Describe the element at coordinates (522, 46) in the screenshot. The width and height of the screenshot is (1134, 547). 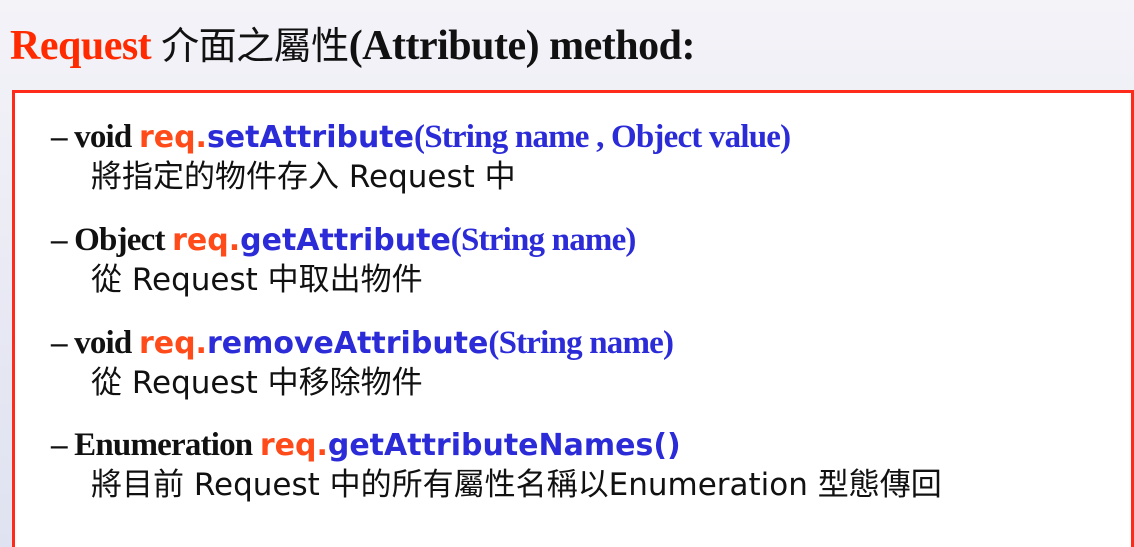
I see `title-rest: (Attribute) method:` at that location.